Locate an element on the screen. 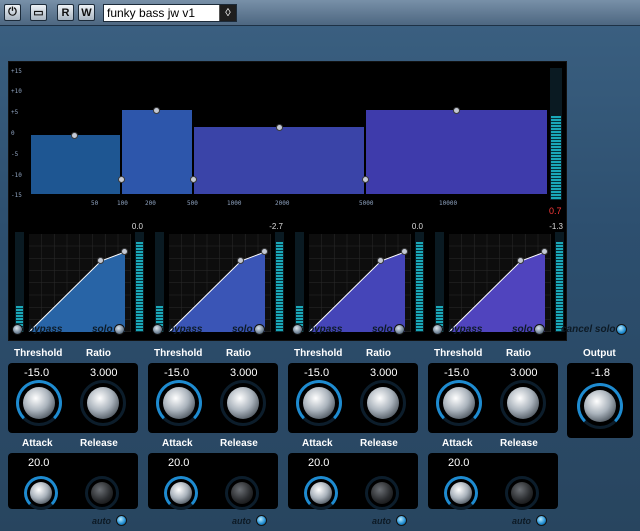  output-label: Output is located at coordinates (599, 353).